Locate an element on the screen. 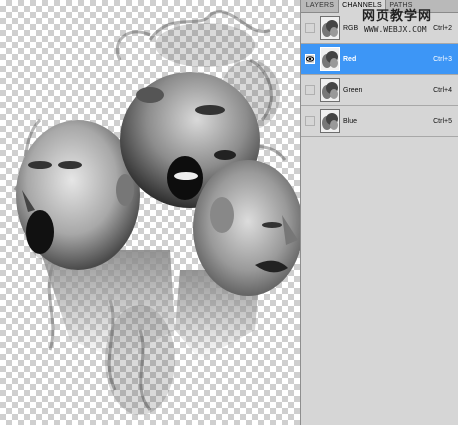 This screenshot has height=425, width=458. channel-shortcut: Ctrl+3 is located at coordinates (442, 59).